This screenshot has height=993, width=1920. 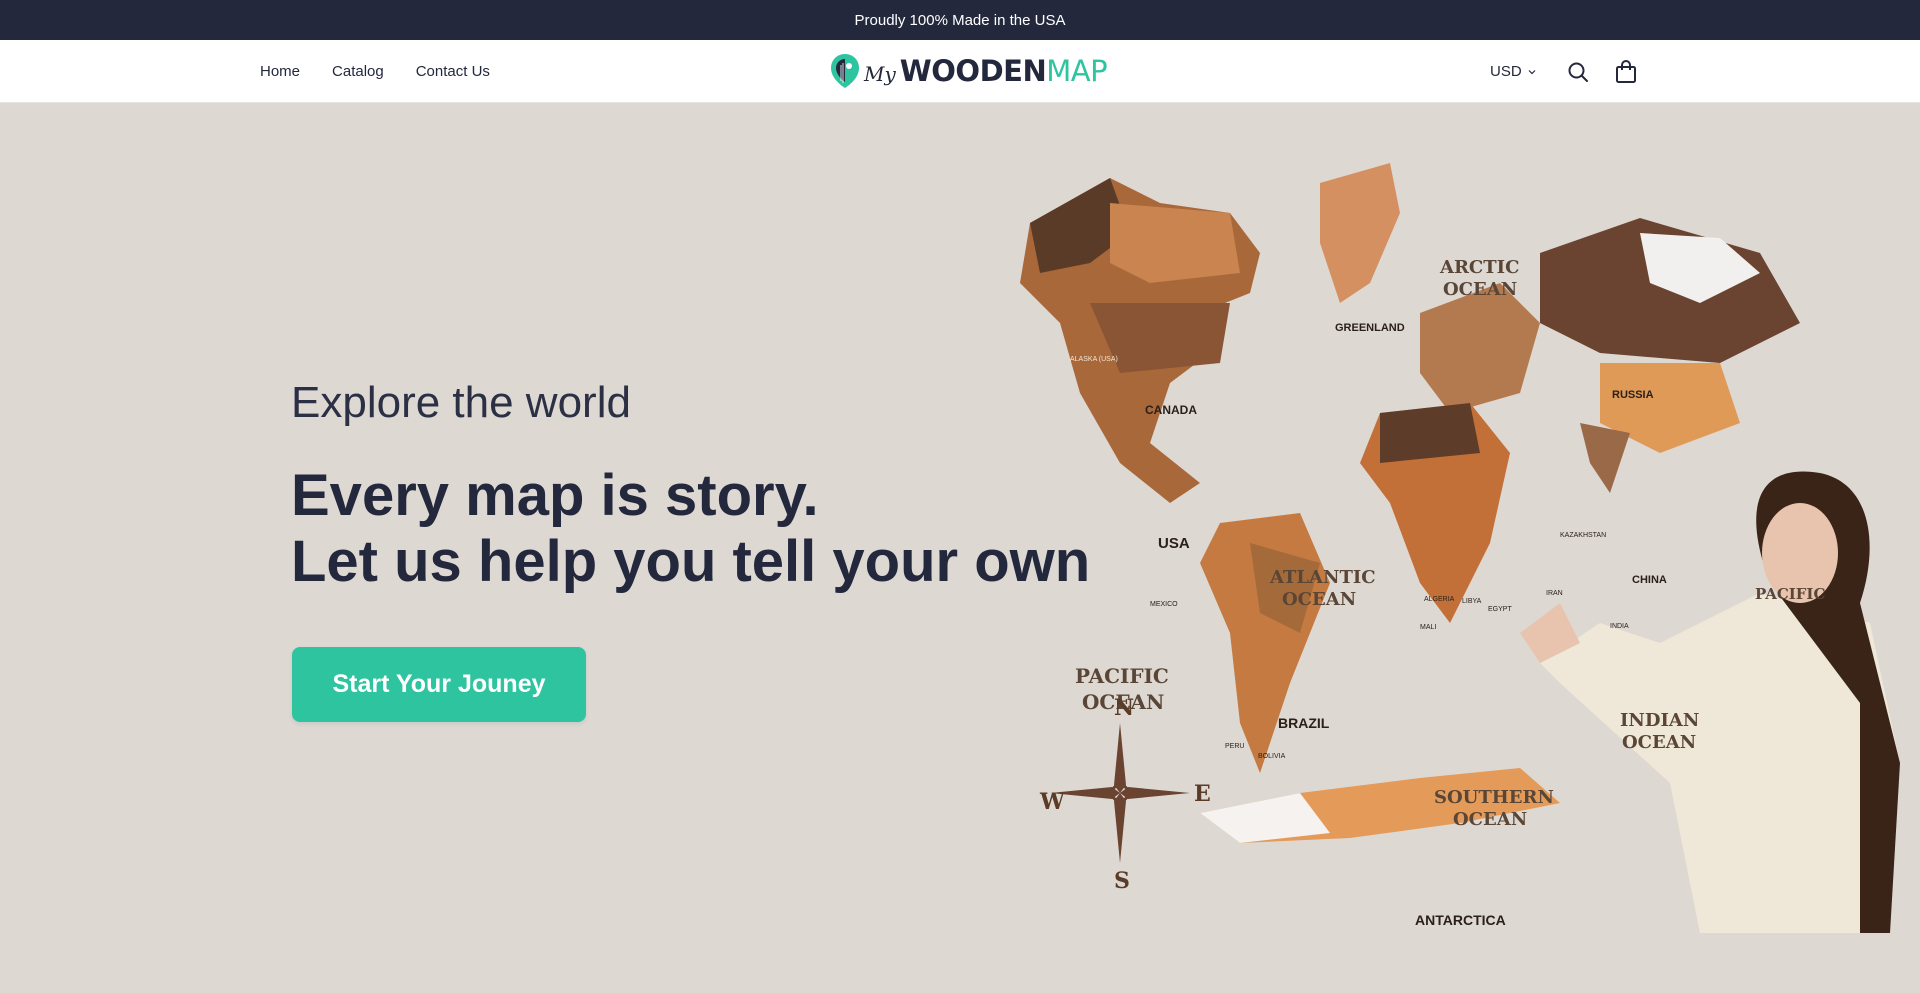 What do you see at coordinates (1439, 599) in the screenshot?
I see `map-label-algeria: ALGERIA` at bounding box center [1439, 599].